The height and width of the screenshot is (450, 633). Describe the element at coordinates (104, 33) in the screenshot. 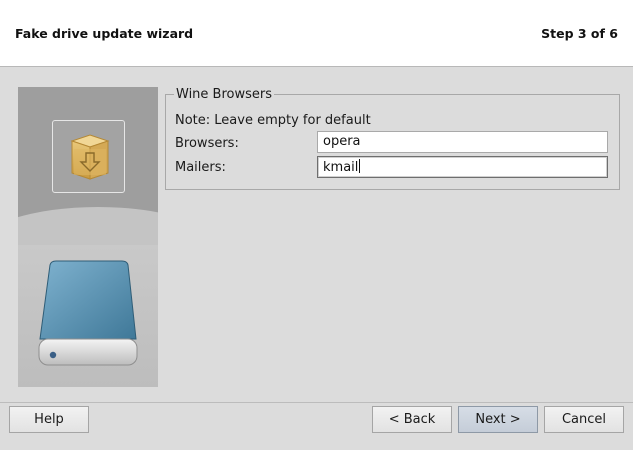

I see `wizard-title: Fake drive update wizard` at that location.